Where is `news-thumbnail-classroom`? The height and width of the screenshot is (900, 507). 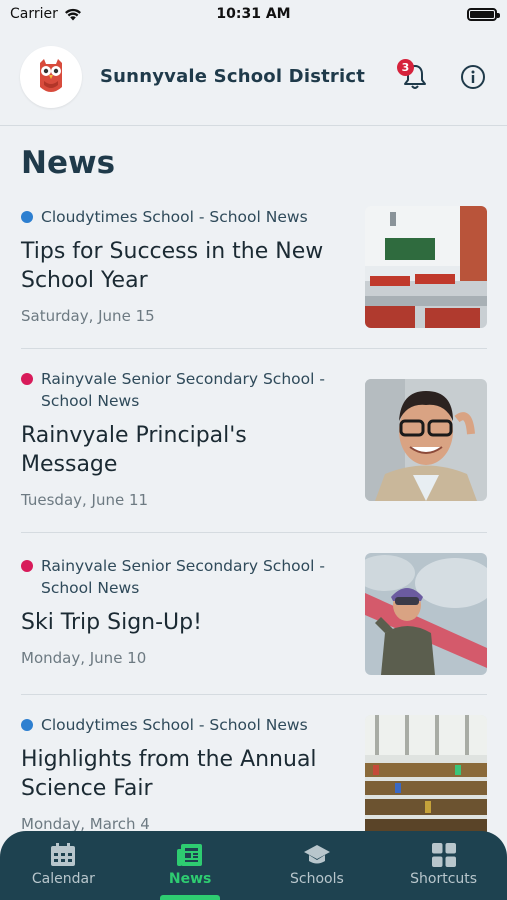 news-thumbnail-classroom is located at coordinates (426, 267).